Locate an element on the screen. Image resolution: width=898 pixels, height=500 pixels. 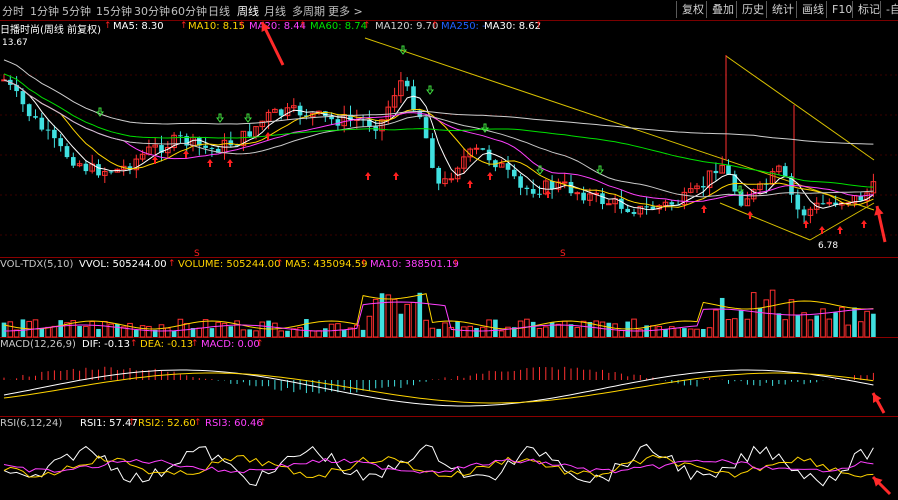
custom-button: -自 is located at coordinates (889, 9).